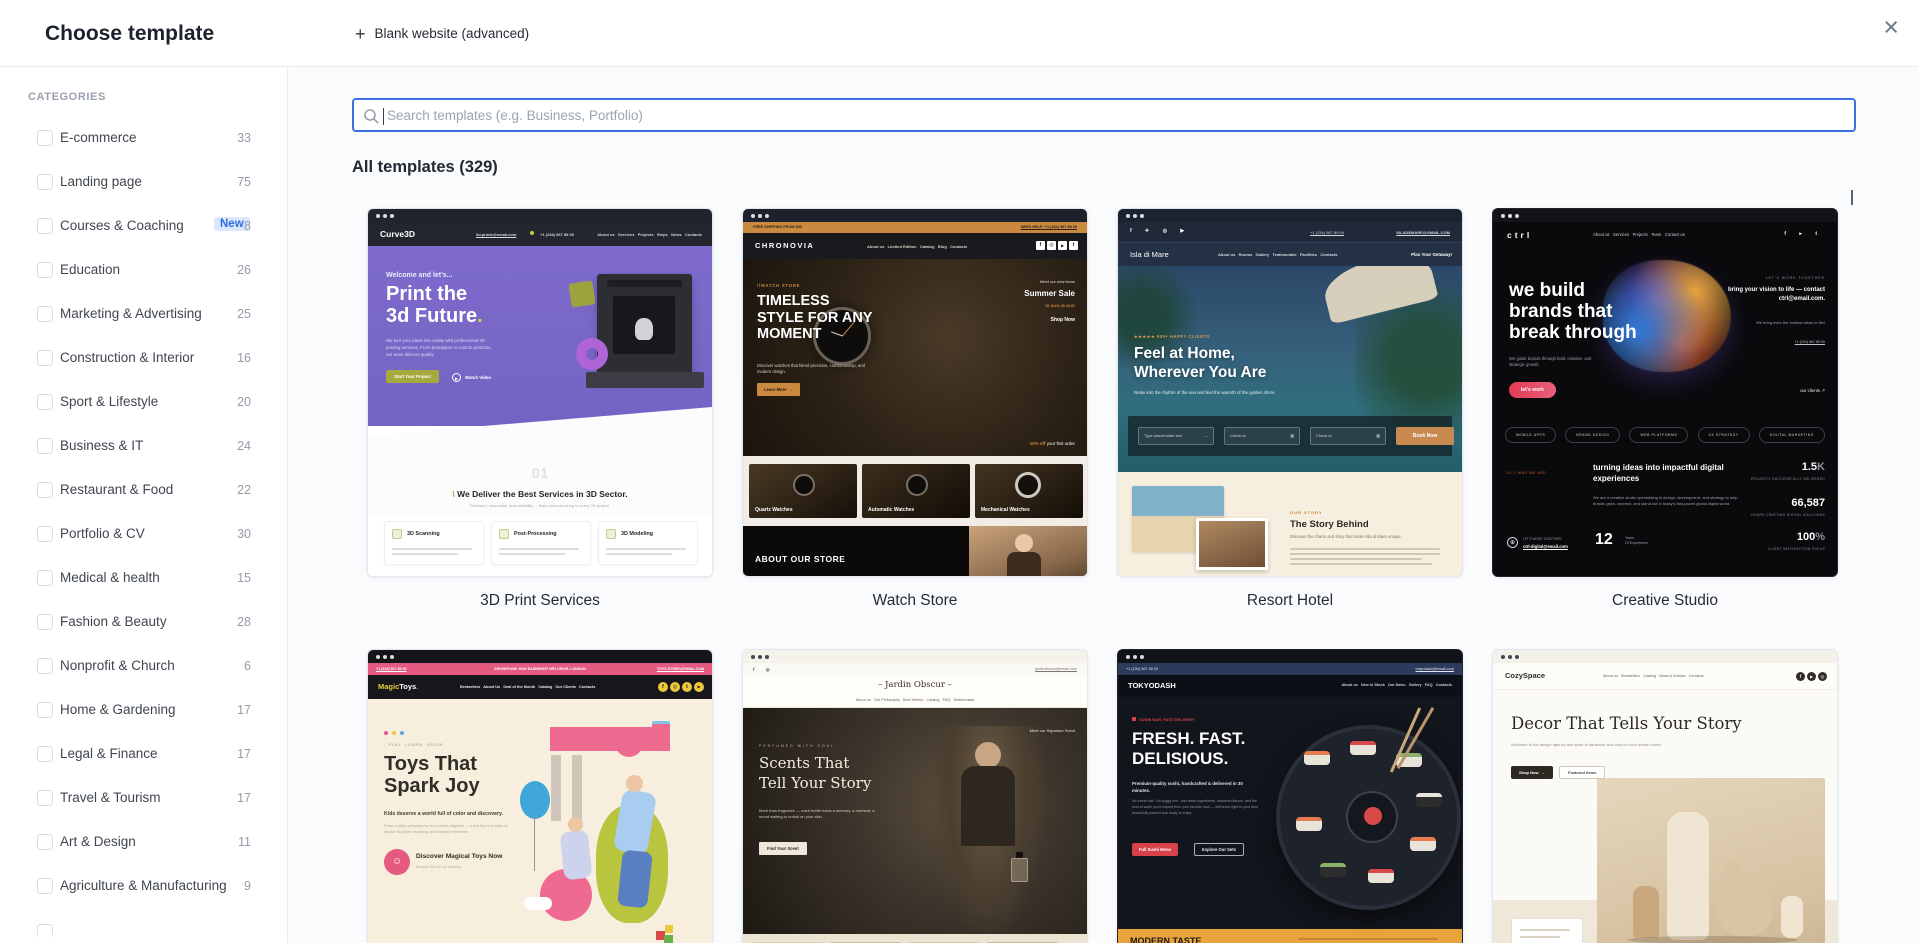 The width and height of the screenshot is (1919, 943). I want to click on category-label: Legal & Finance, so click(109, 753).